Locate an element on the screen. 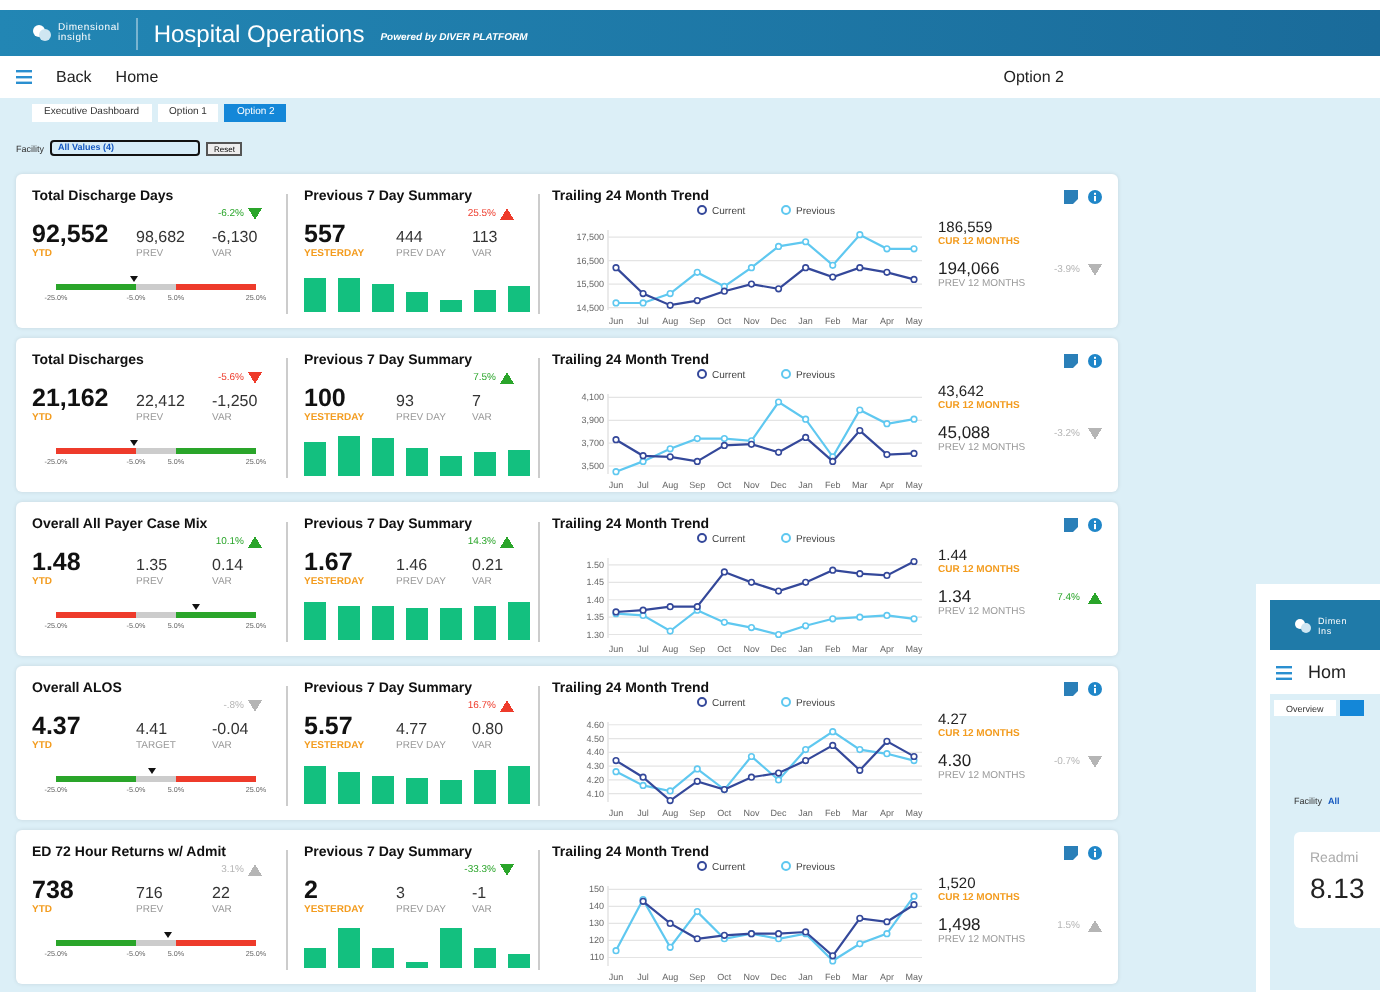  variance-value: 0.21 is located at coordinates (489, 566).